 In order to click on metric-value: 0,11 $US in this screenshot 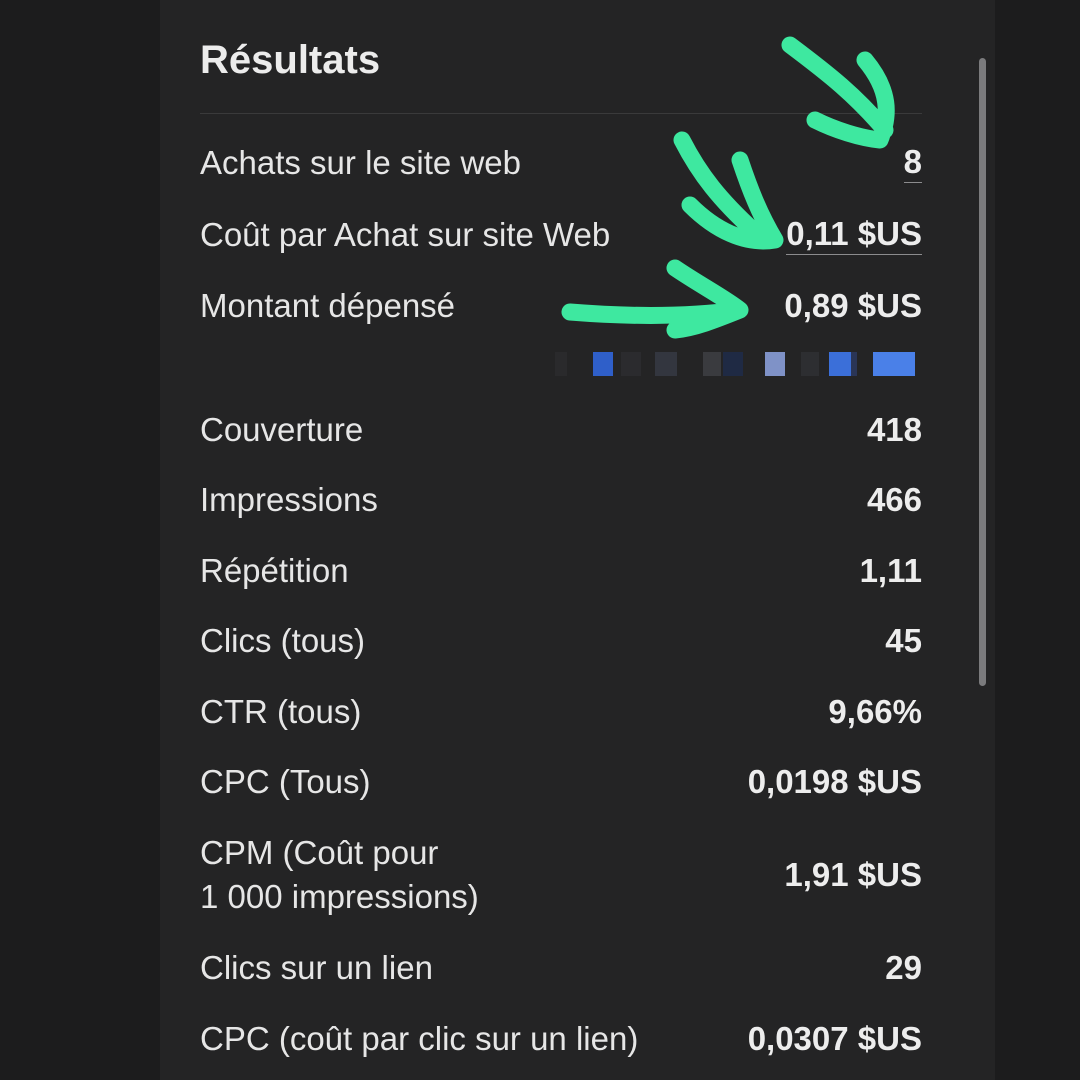, I will do `click(854, 235)`.